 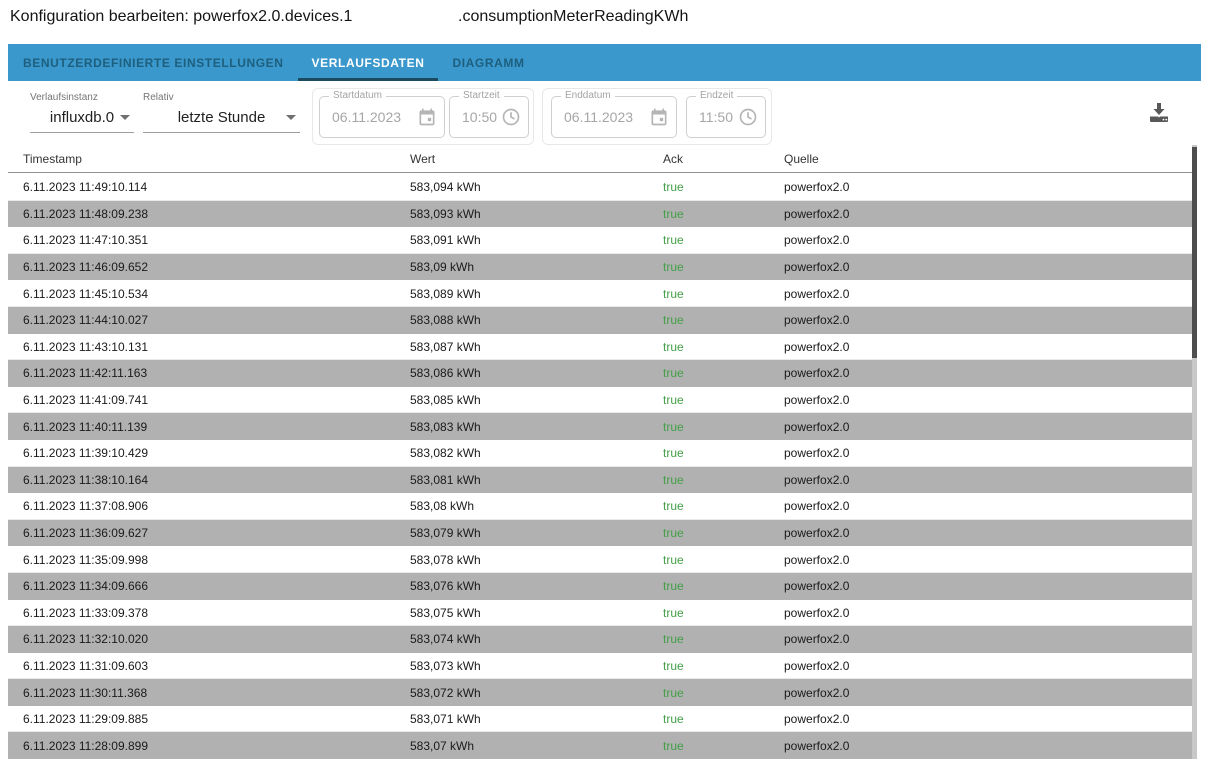 I want to click on cell-timestamp: 6.11.2023 11:46:09.652, so click(x=86, y=267).